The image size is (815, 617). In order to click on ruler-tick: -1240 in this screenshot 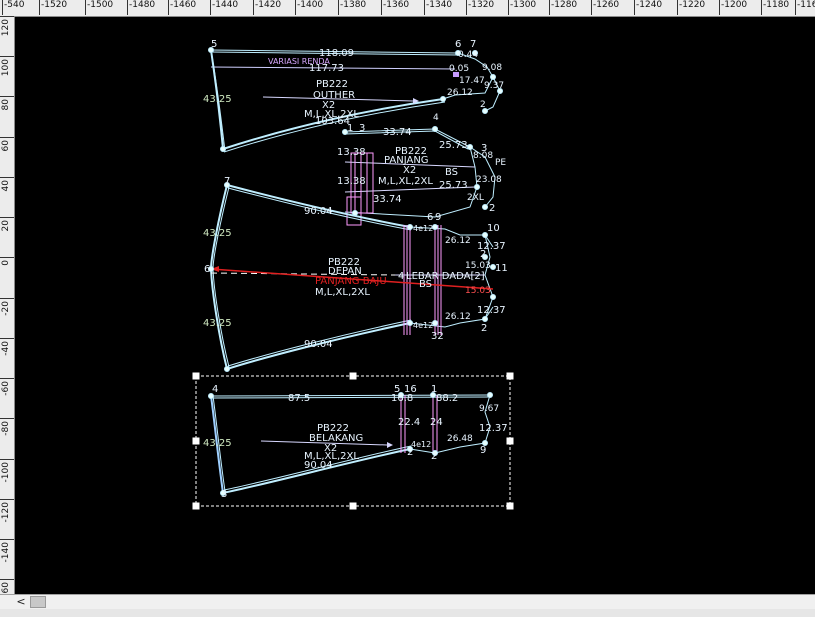, I will do `click(648, 7)`.